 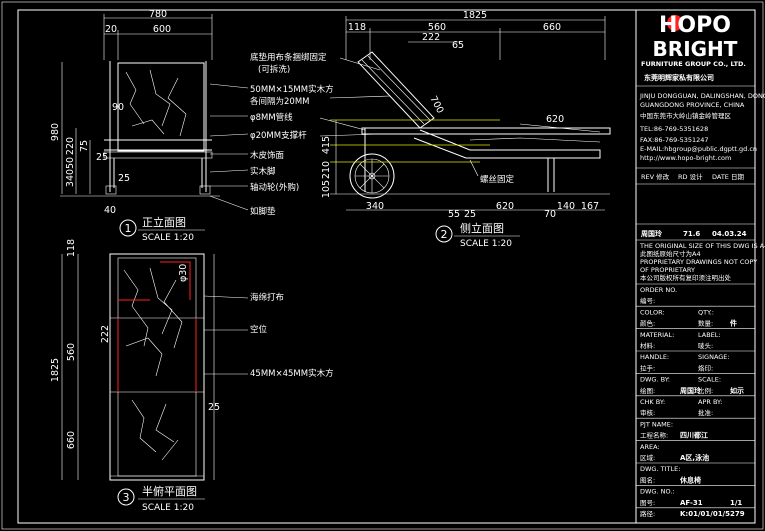 What do you see at coordinates (271, 117) in the screenshot?
I see `note-pipe: φ8MM管线` at bounding box center [271, 117].